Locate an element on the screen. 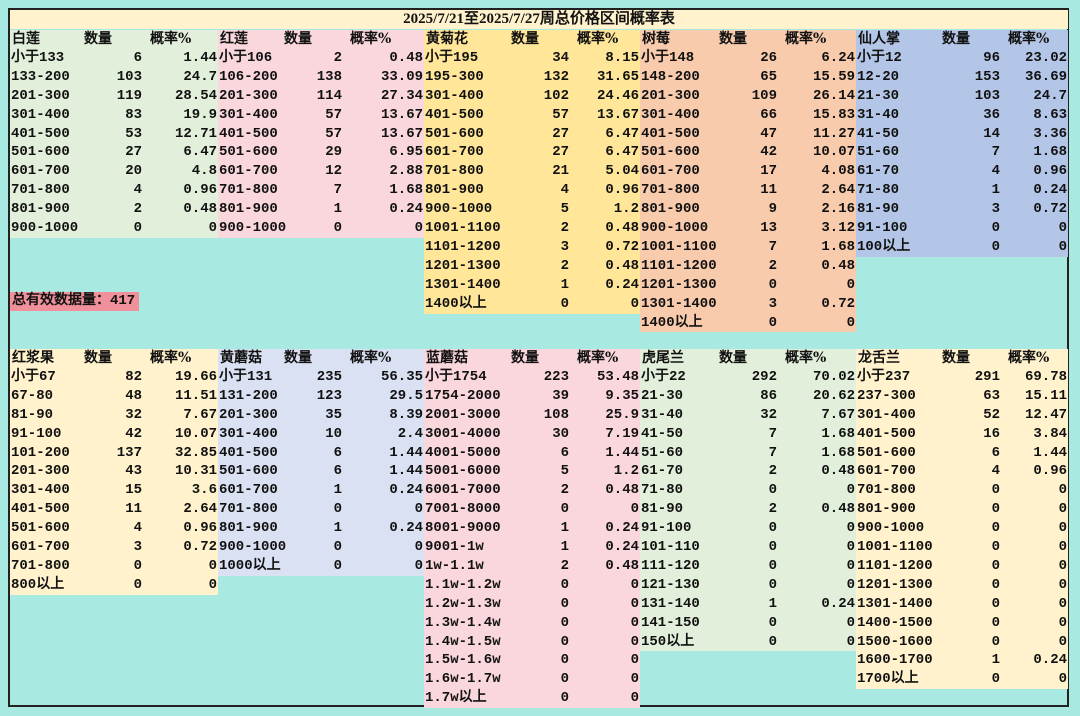 This screenshot has height=716, width=1080. rate-cell: 24.7 is located at coordinates (1050, 95).